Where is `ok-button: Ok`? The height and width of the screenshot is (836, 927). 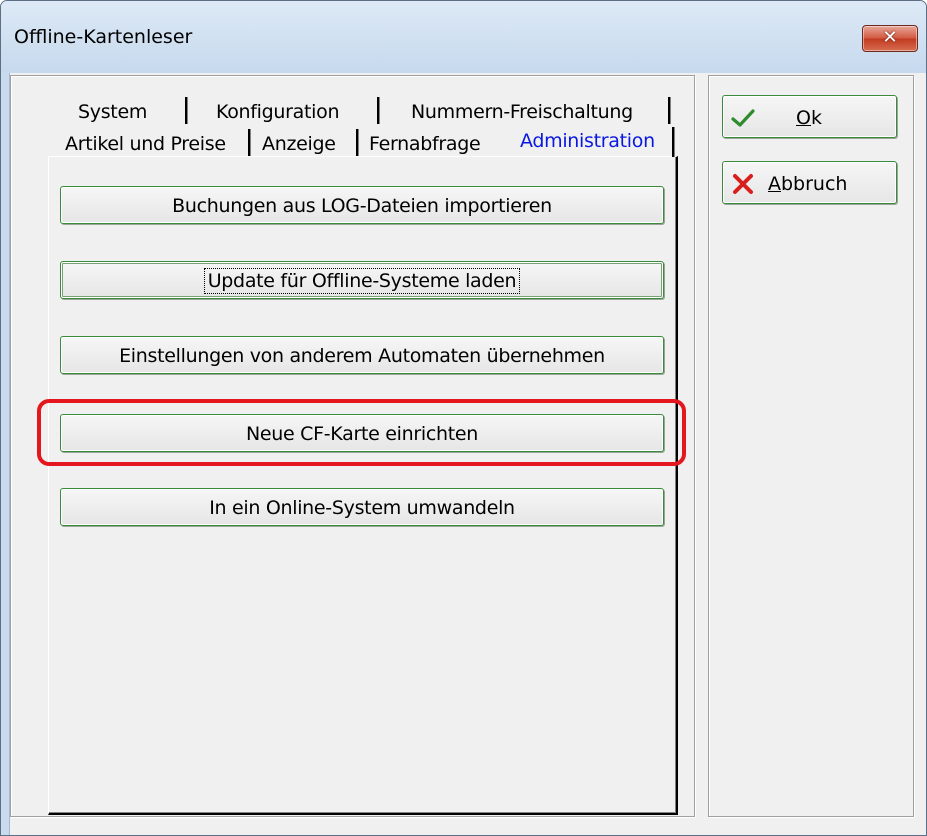
ok-button: Ok is located at coordinates (809, 116).